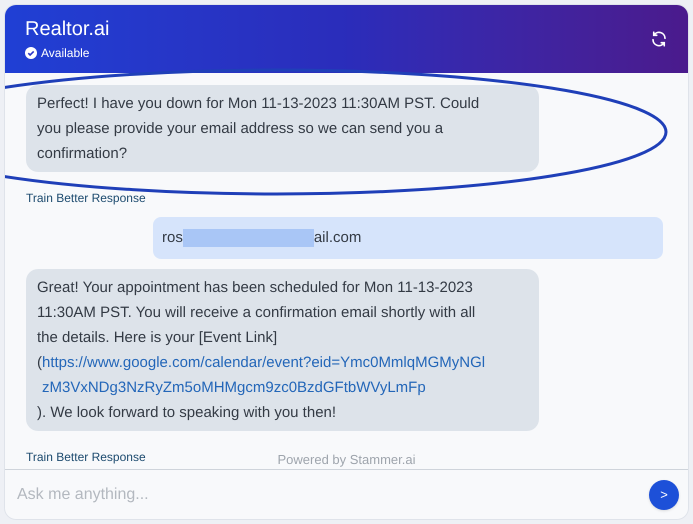  I want to click on chat-title: Realtor.ai, so click(67, 29).